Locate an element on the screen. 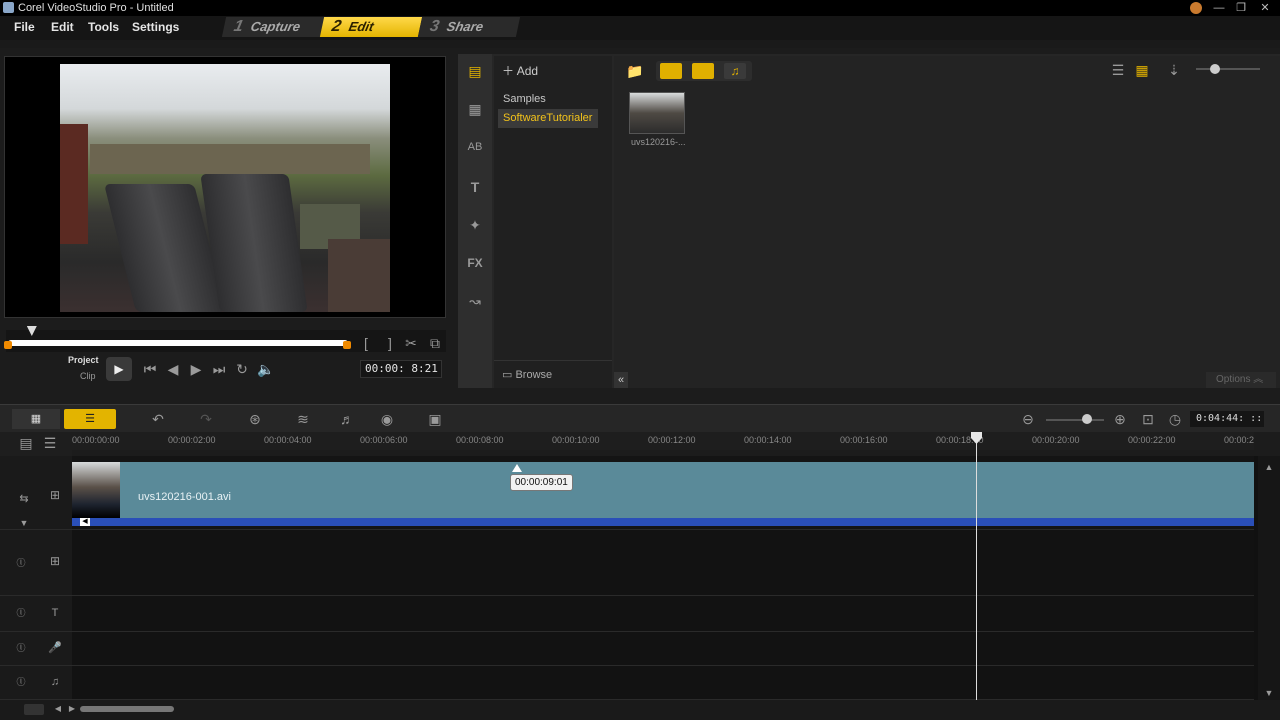 The height and width of the screenshot is (720, 1280). collapse-library-icon: « is located at coordinates (621, 380).